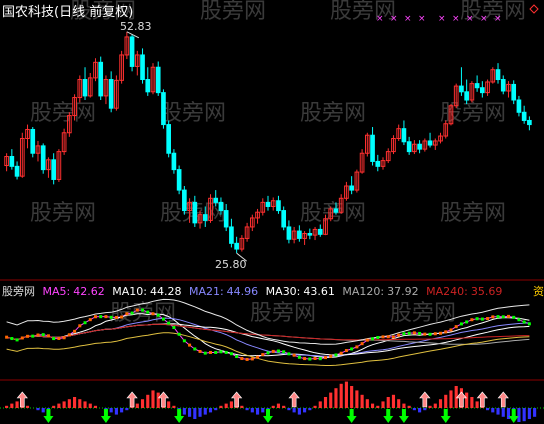 This screenshot has width=544, height=424. What do you see at coordinates (136, 26) in the screenshot?
I see `high-price-label: 52.83` at bounding box center [136, 26].